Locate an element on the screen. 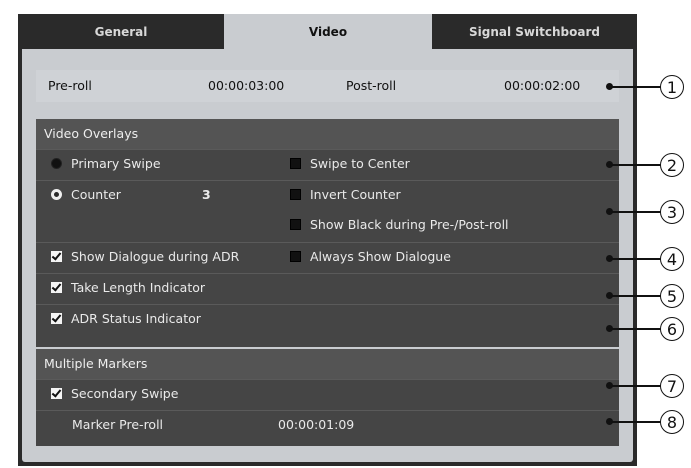 The width and height of the screenshot is (691, 468). video-overlays-header: Video Overlays is located at coordinates (327, 134).